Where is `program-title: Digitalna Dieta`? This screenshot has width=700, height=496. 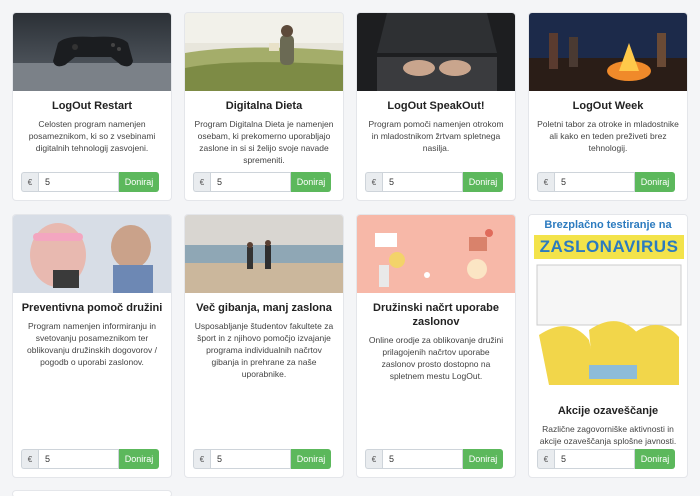 program-title: Digitalna Dieta is located at coordinates (264, 106).